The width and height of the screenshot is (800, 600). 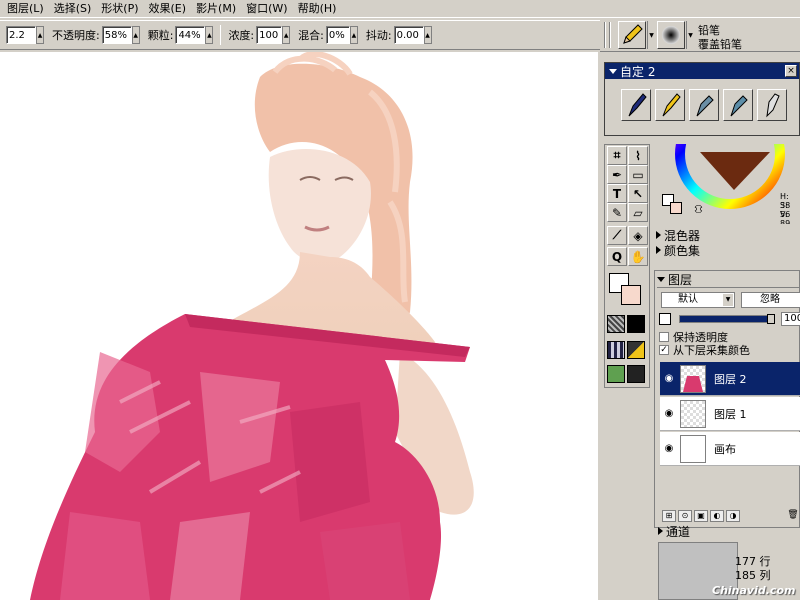 I want to click on channels-label: 通道, so click(x=678, y=531).